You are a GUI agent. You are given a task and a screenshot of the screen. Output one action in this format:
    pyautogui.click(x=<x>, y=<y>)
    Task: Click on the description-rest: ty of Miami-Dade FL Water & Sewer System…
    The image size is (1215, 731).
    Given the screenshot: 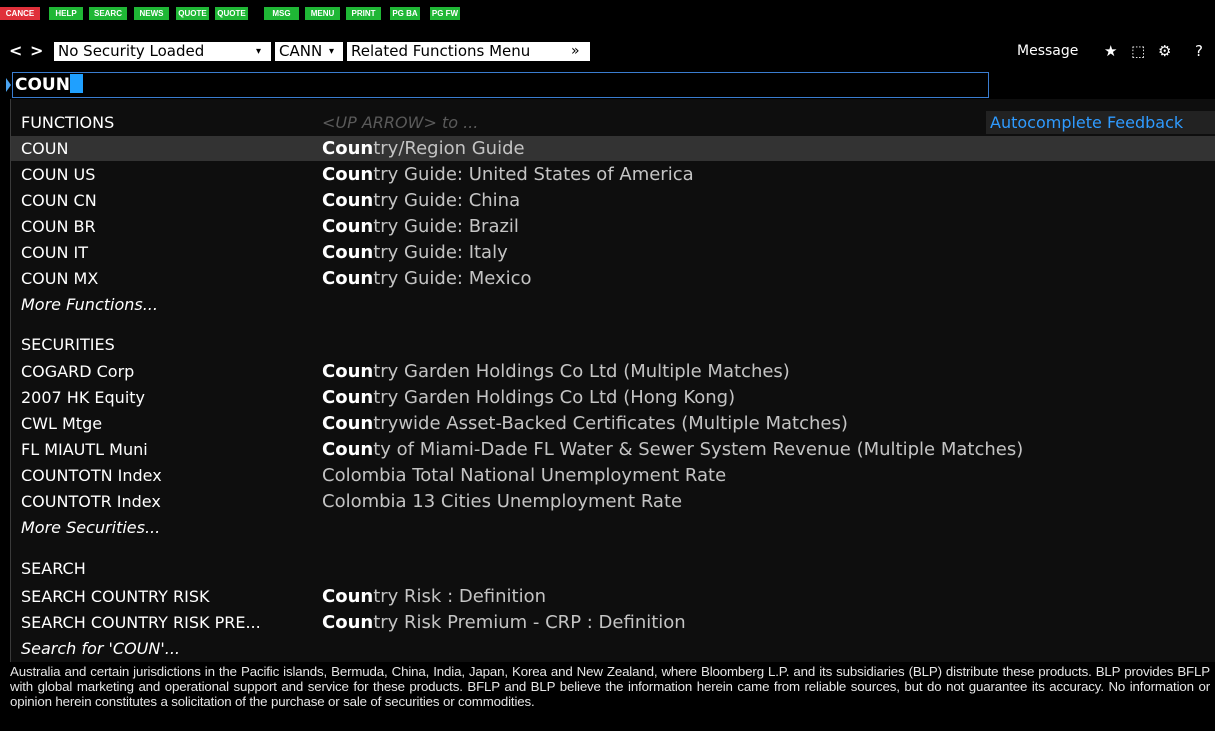 What is the action you would take?
    pyautogui.click(x=698, y=449)
    